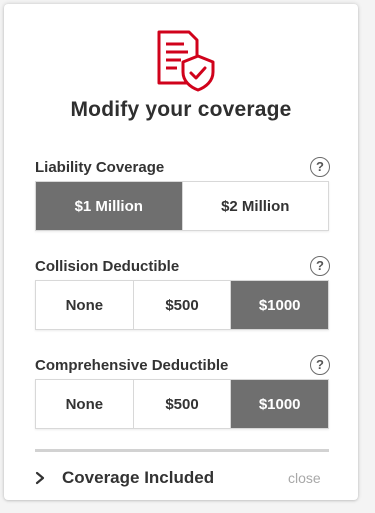 The height and width of the screenshot is (513, 375). Describe the element at coordinates (100, 167) in the screenshot. I see `liability-coverage-label: Liability Coverage` at that location.